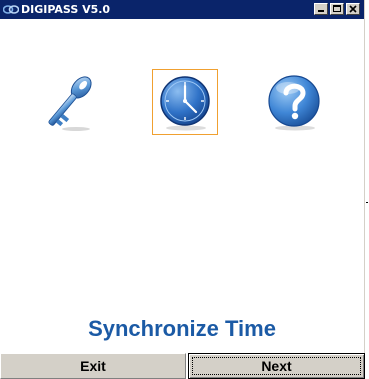 The width and height of the screenshot is (369, 379). What do you see at coordinates (182, 9) in the screenshot?
I see `title-bar: DIGIPASS V5.0` at bounding box center [182, 9].